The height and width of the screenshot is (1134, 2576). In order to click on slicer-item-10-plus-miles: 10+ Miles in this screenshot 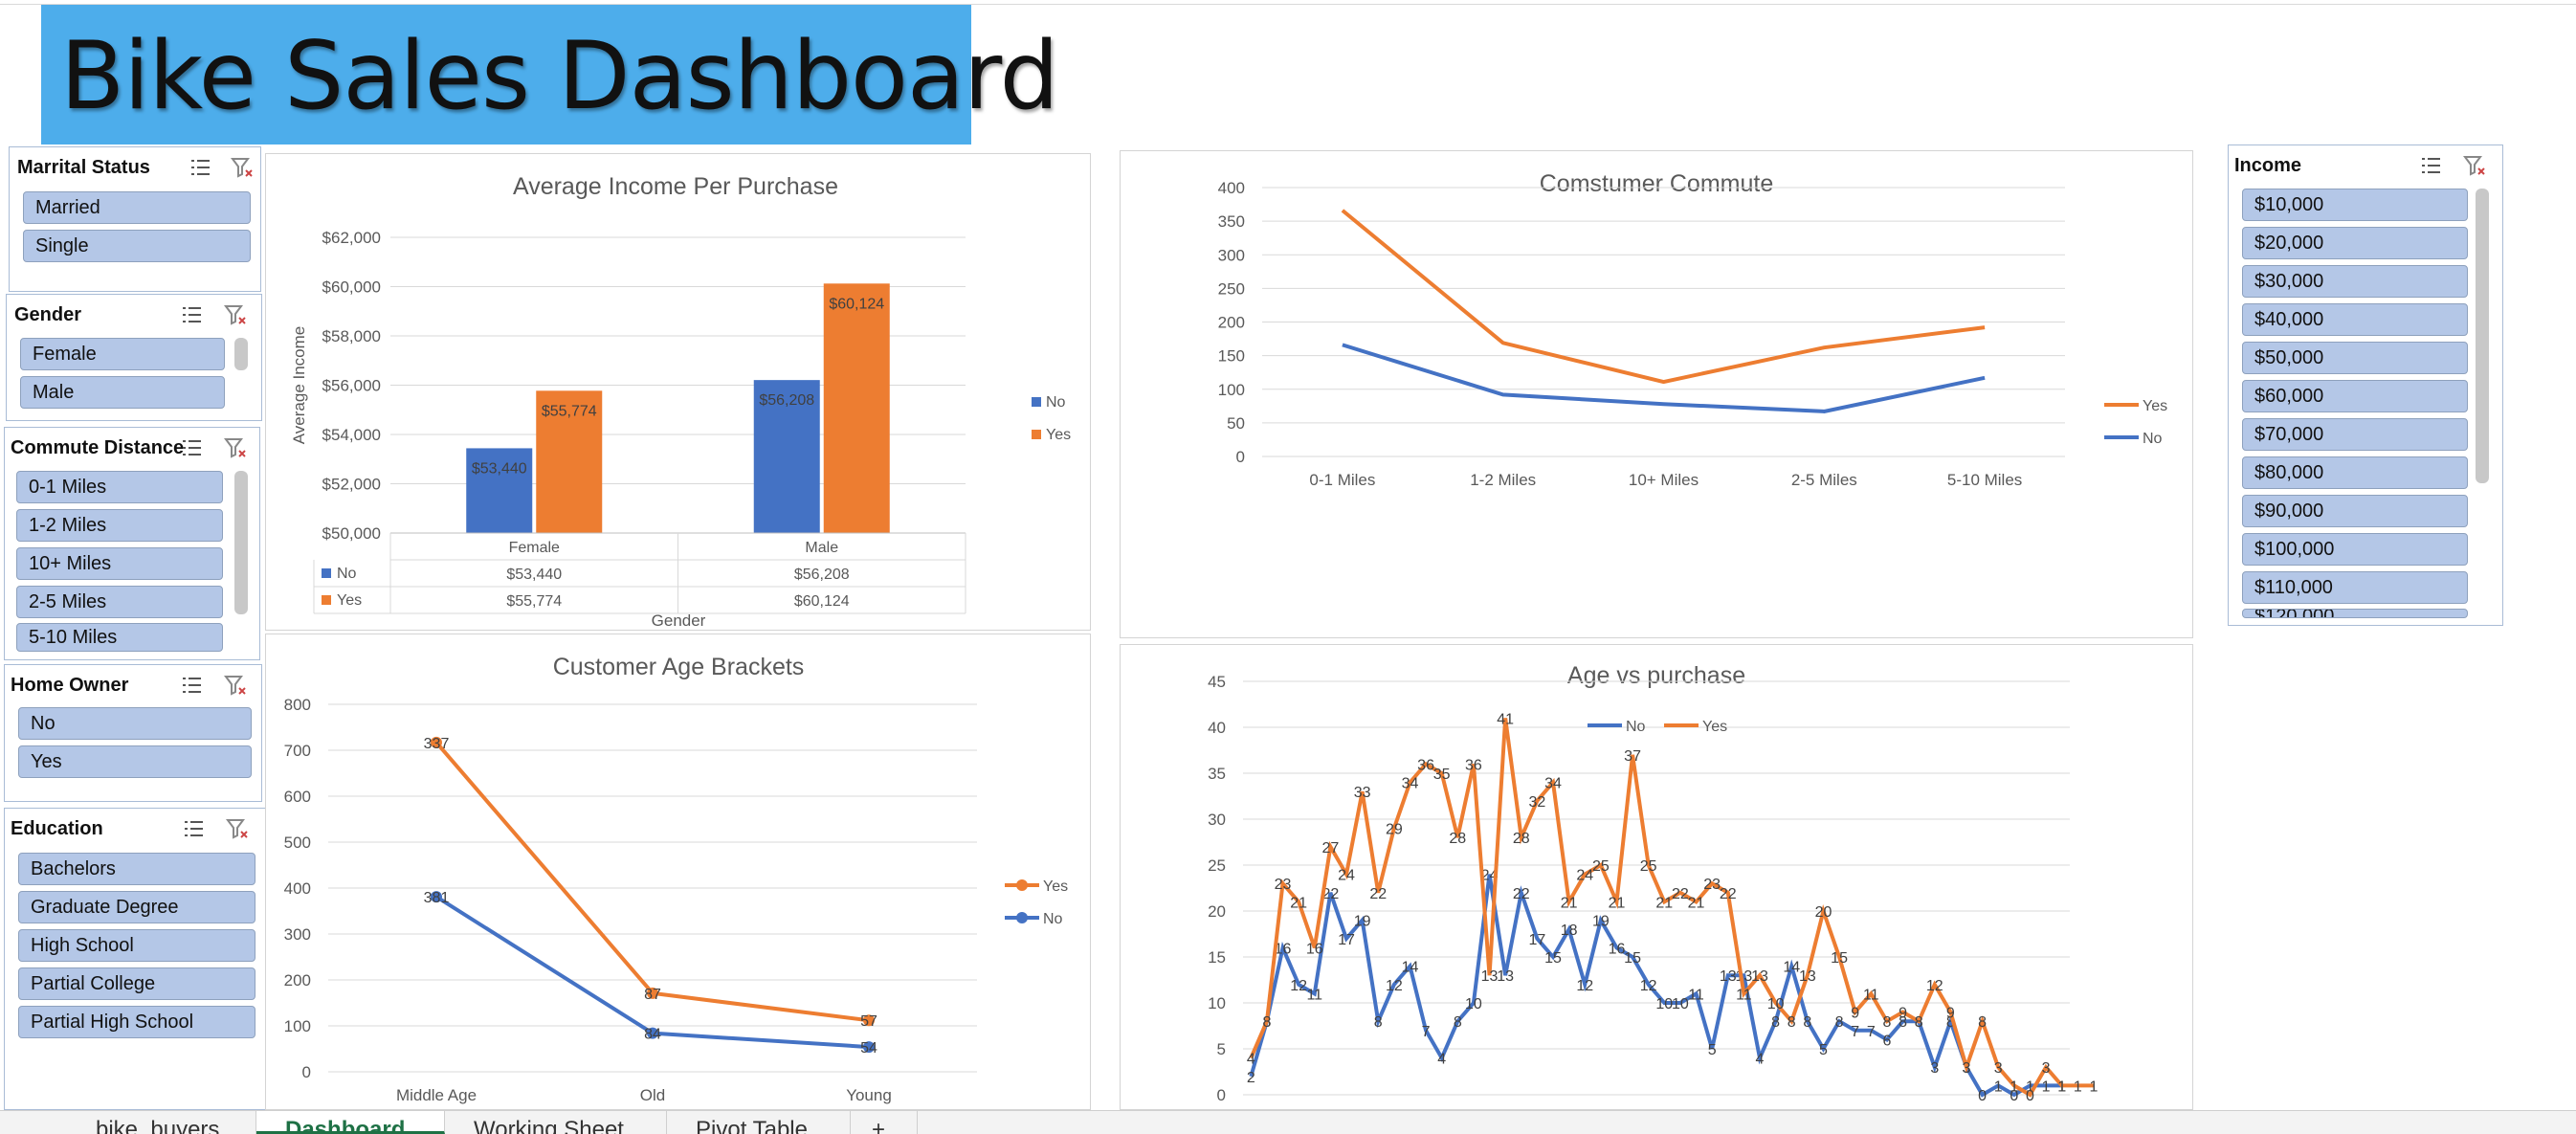, I will do `click(119, 563)`.